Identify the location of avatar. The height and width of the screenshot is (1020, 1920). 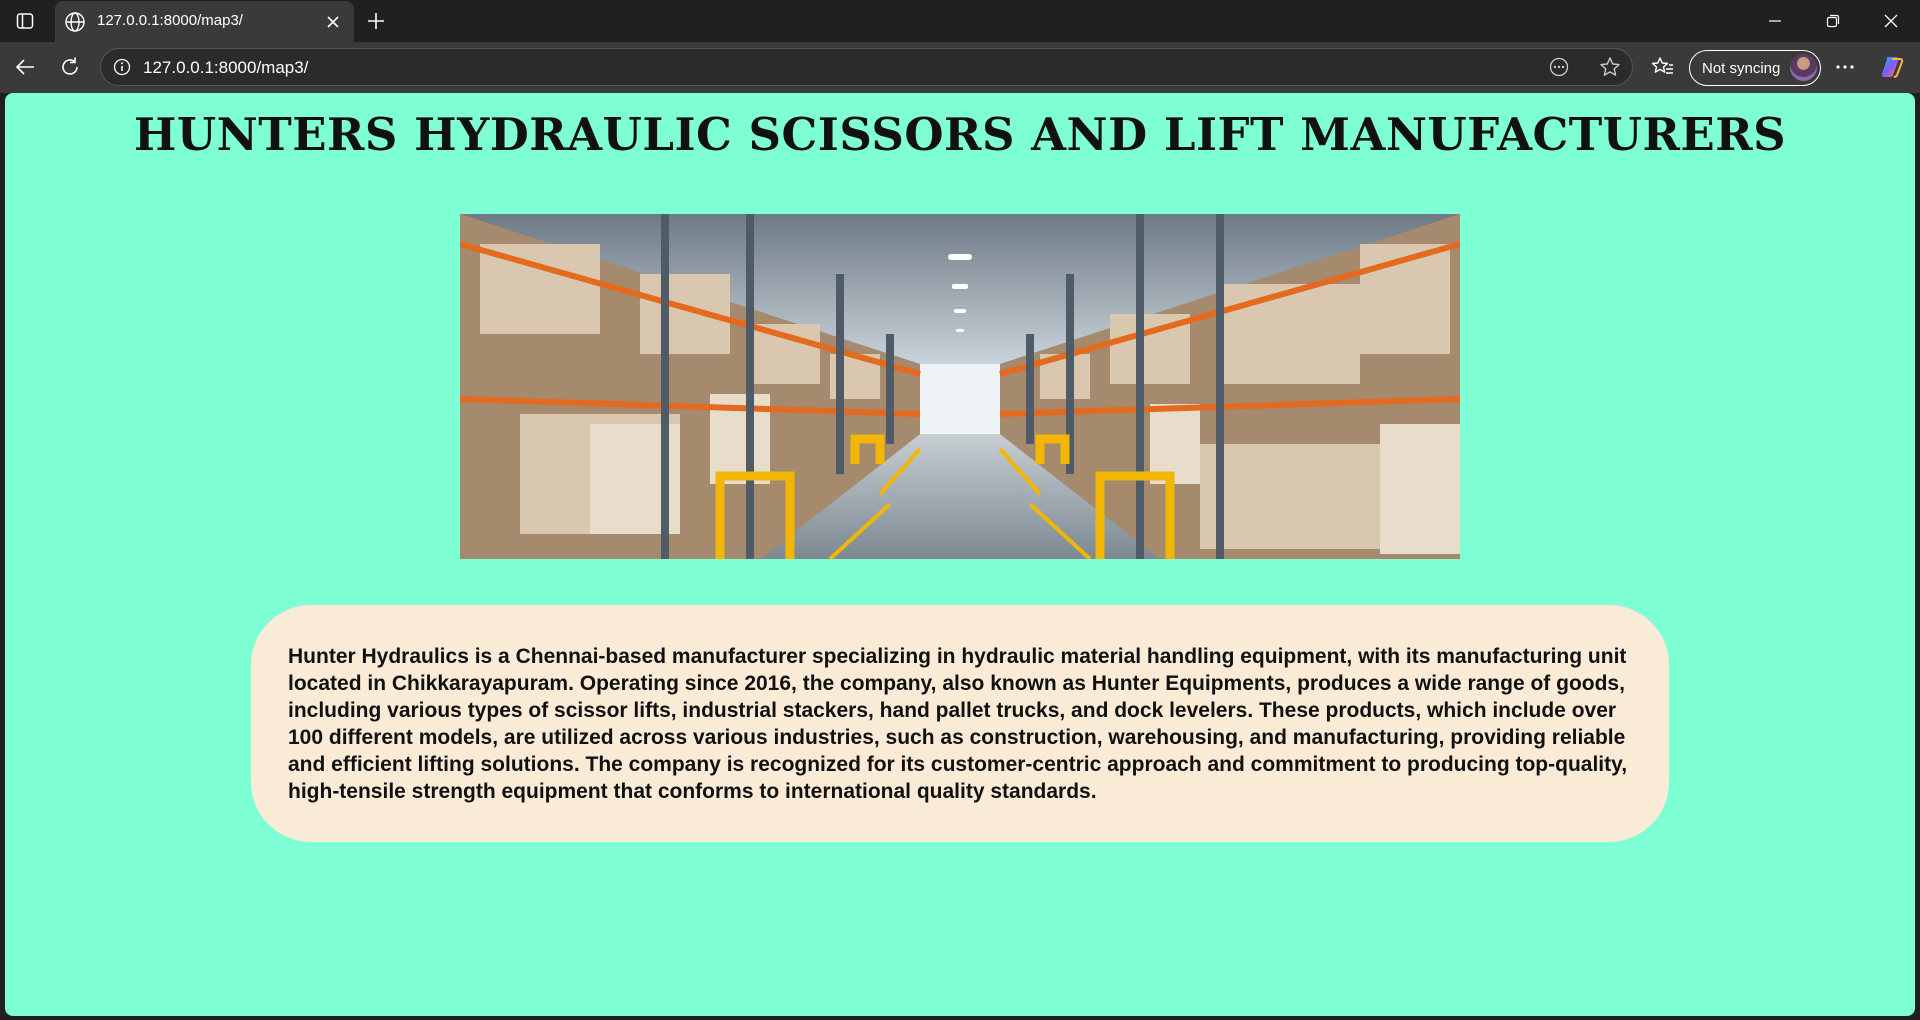
(1803, 67).